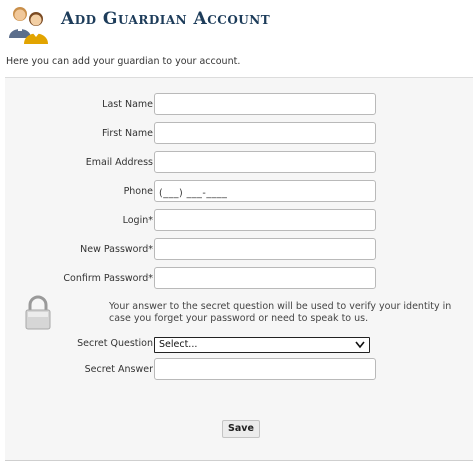 This screenshot has width=473, height=462. What do you see at coordinates (108, 278) in the screenshot?
I see `confirm-password-label: Confirm Password*` at bounding box center [108, 278].